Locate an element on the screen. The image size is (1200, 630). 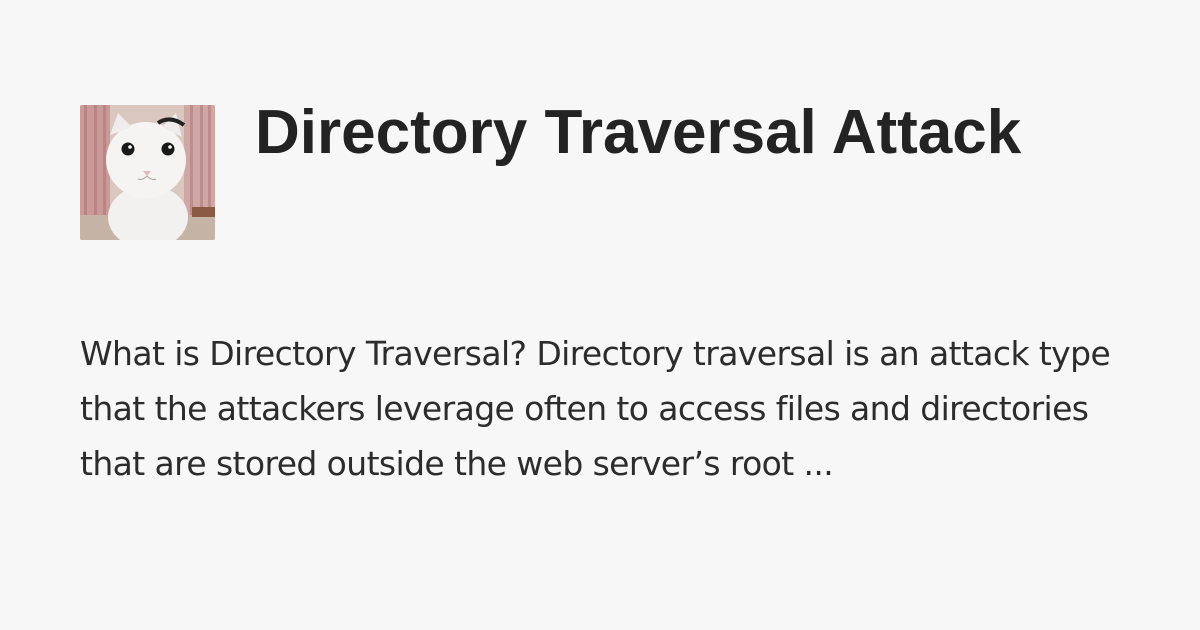
author-avatar is located at coordinates (147, 172).